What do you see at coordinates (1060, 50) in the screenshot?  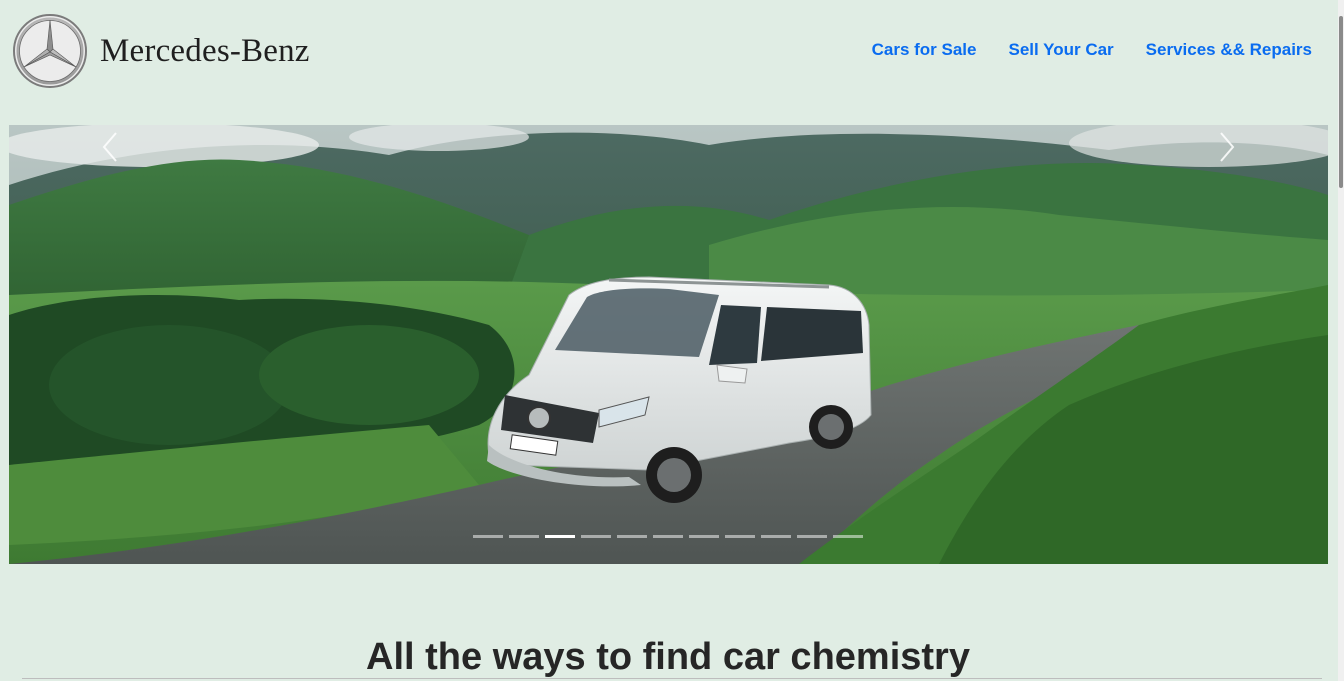 I see `nav-sell-your-car: Sell Your Car` at bounding box center [1060, 50].